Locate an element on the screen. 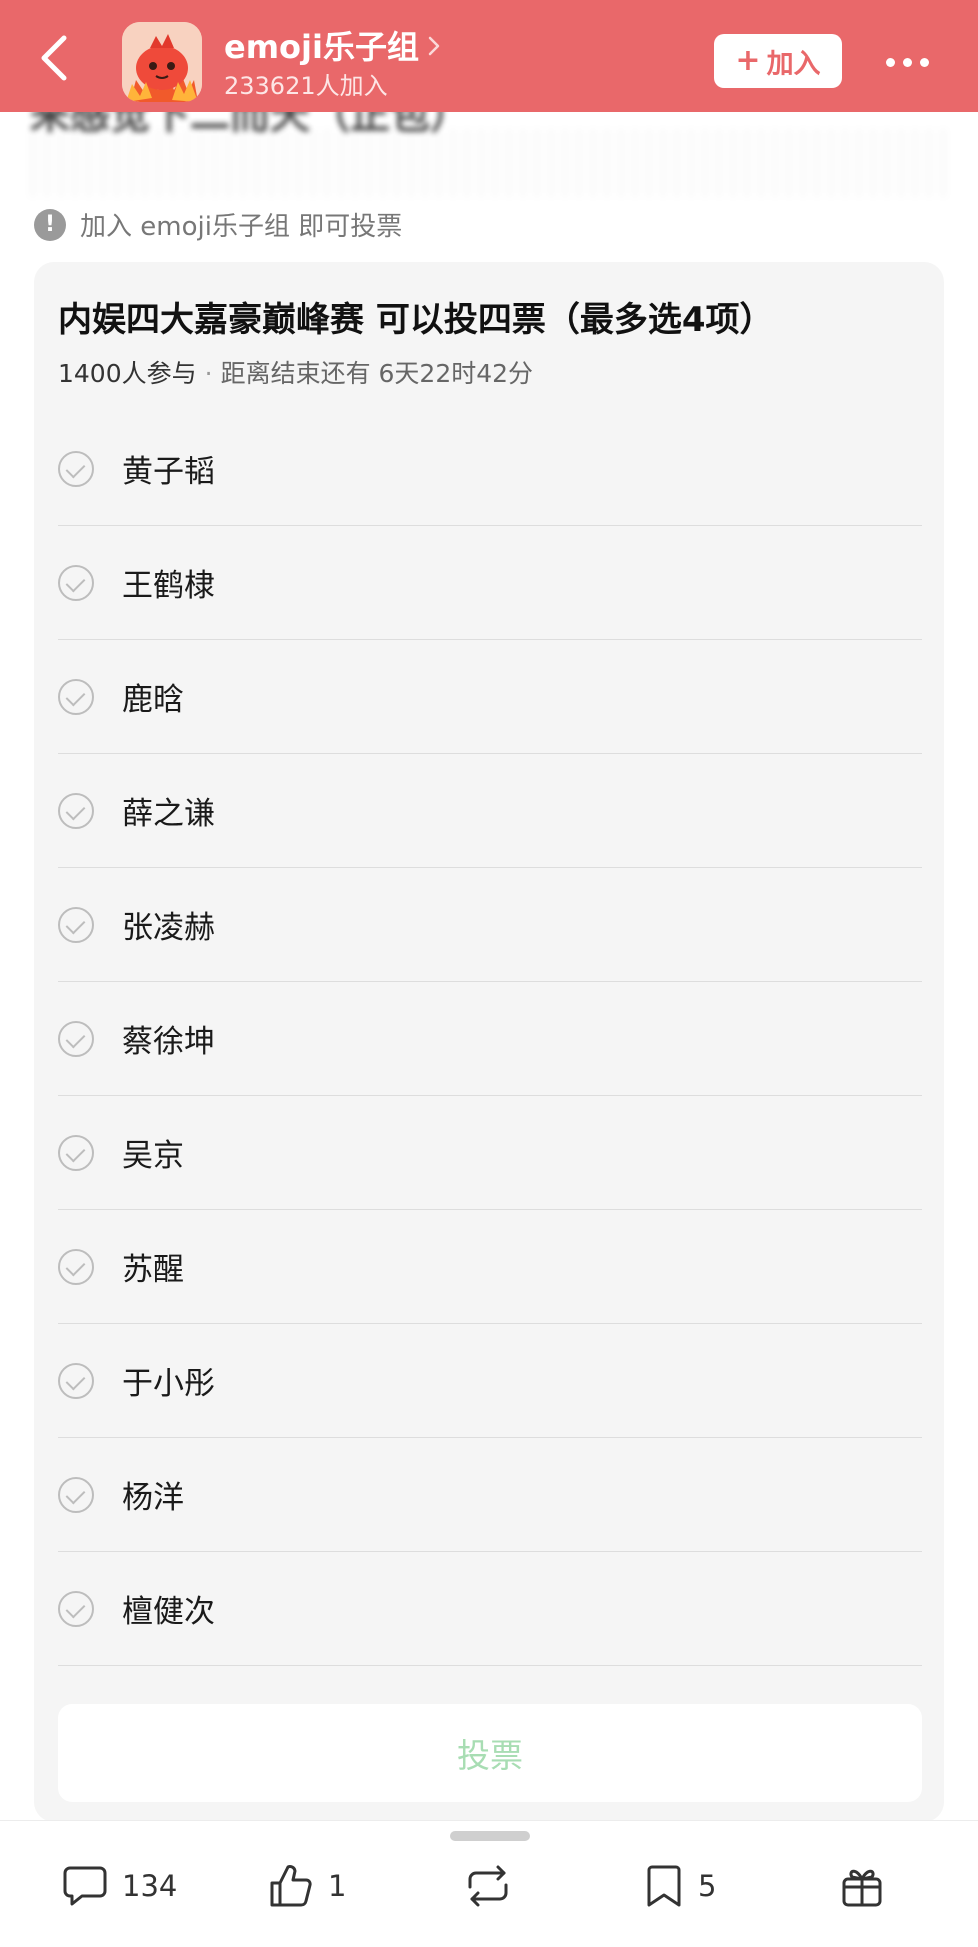 The image size is (978, 1947). poll-option: 苏醒 is located at coordinates (490, 1267).